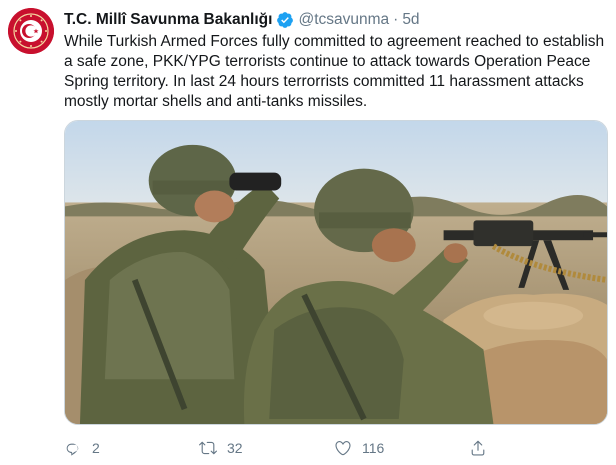 Image resolution: width=616 pixels, height=465 pixels. What do you see at coordinates (235, 448) in the screenshot?
I see `retweet-count: 32` at bounding box center [235, 448].